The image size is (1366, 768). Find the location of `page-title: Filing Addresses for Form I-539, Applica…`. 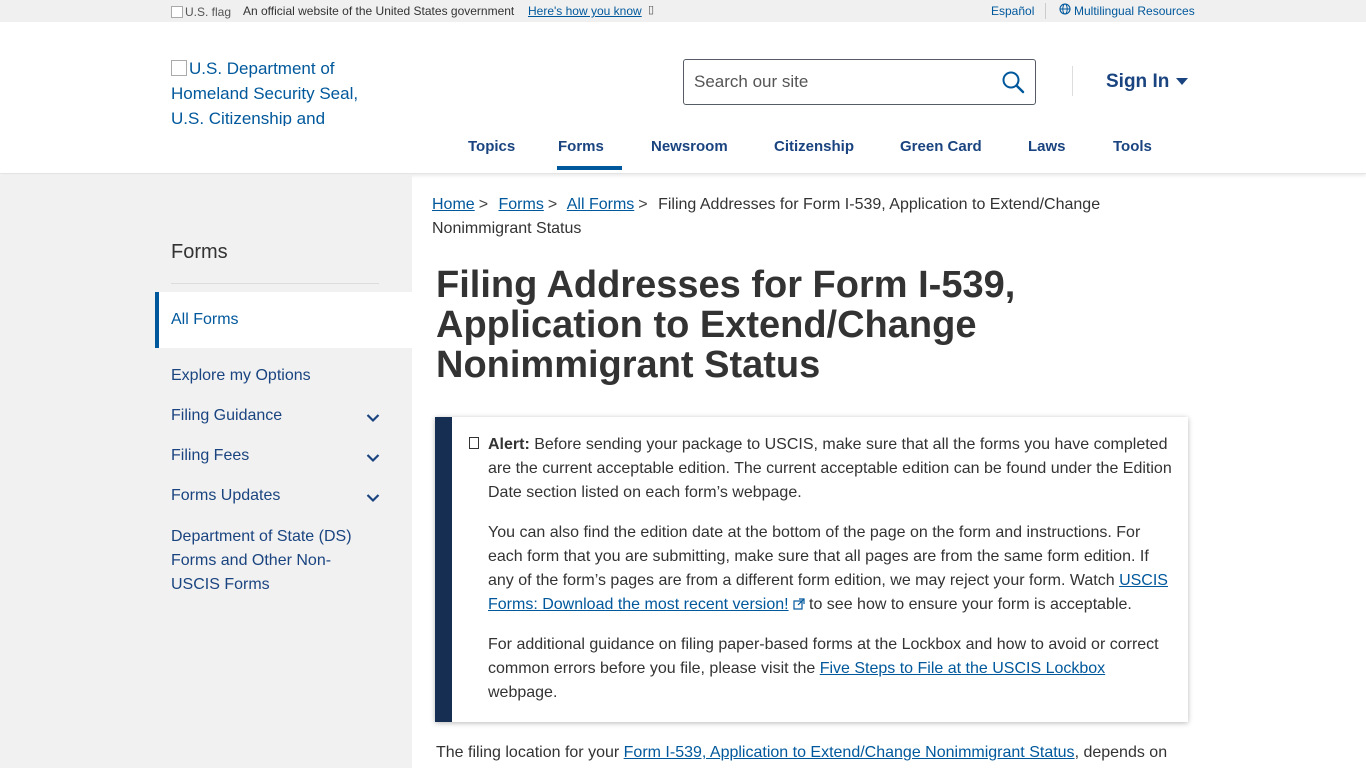

page-title: Filing Addresses for Form I-539, Applica… is located at coordinates (726, 325).